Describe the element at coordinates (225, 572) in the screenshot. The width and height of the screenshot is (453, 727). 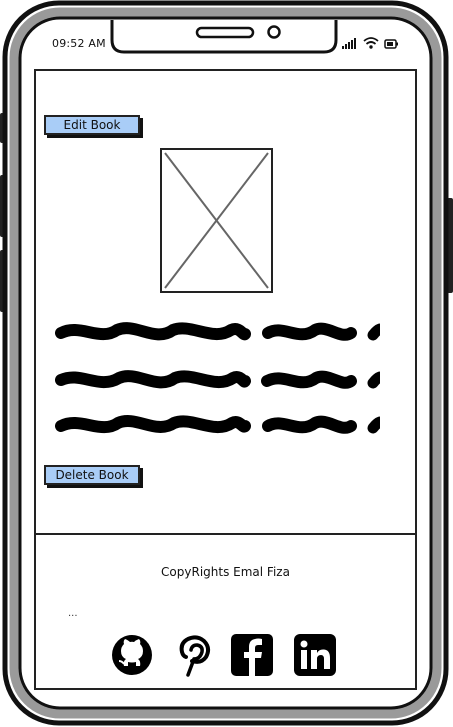
I see `copyright-text: CopyRights Emal Fiza` at that location.